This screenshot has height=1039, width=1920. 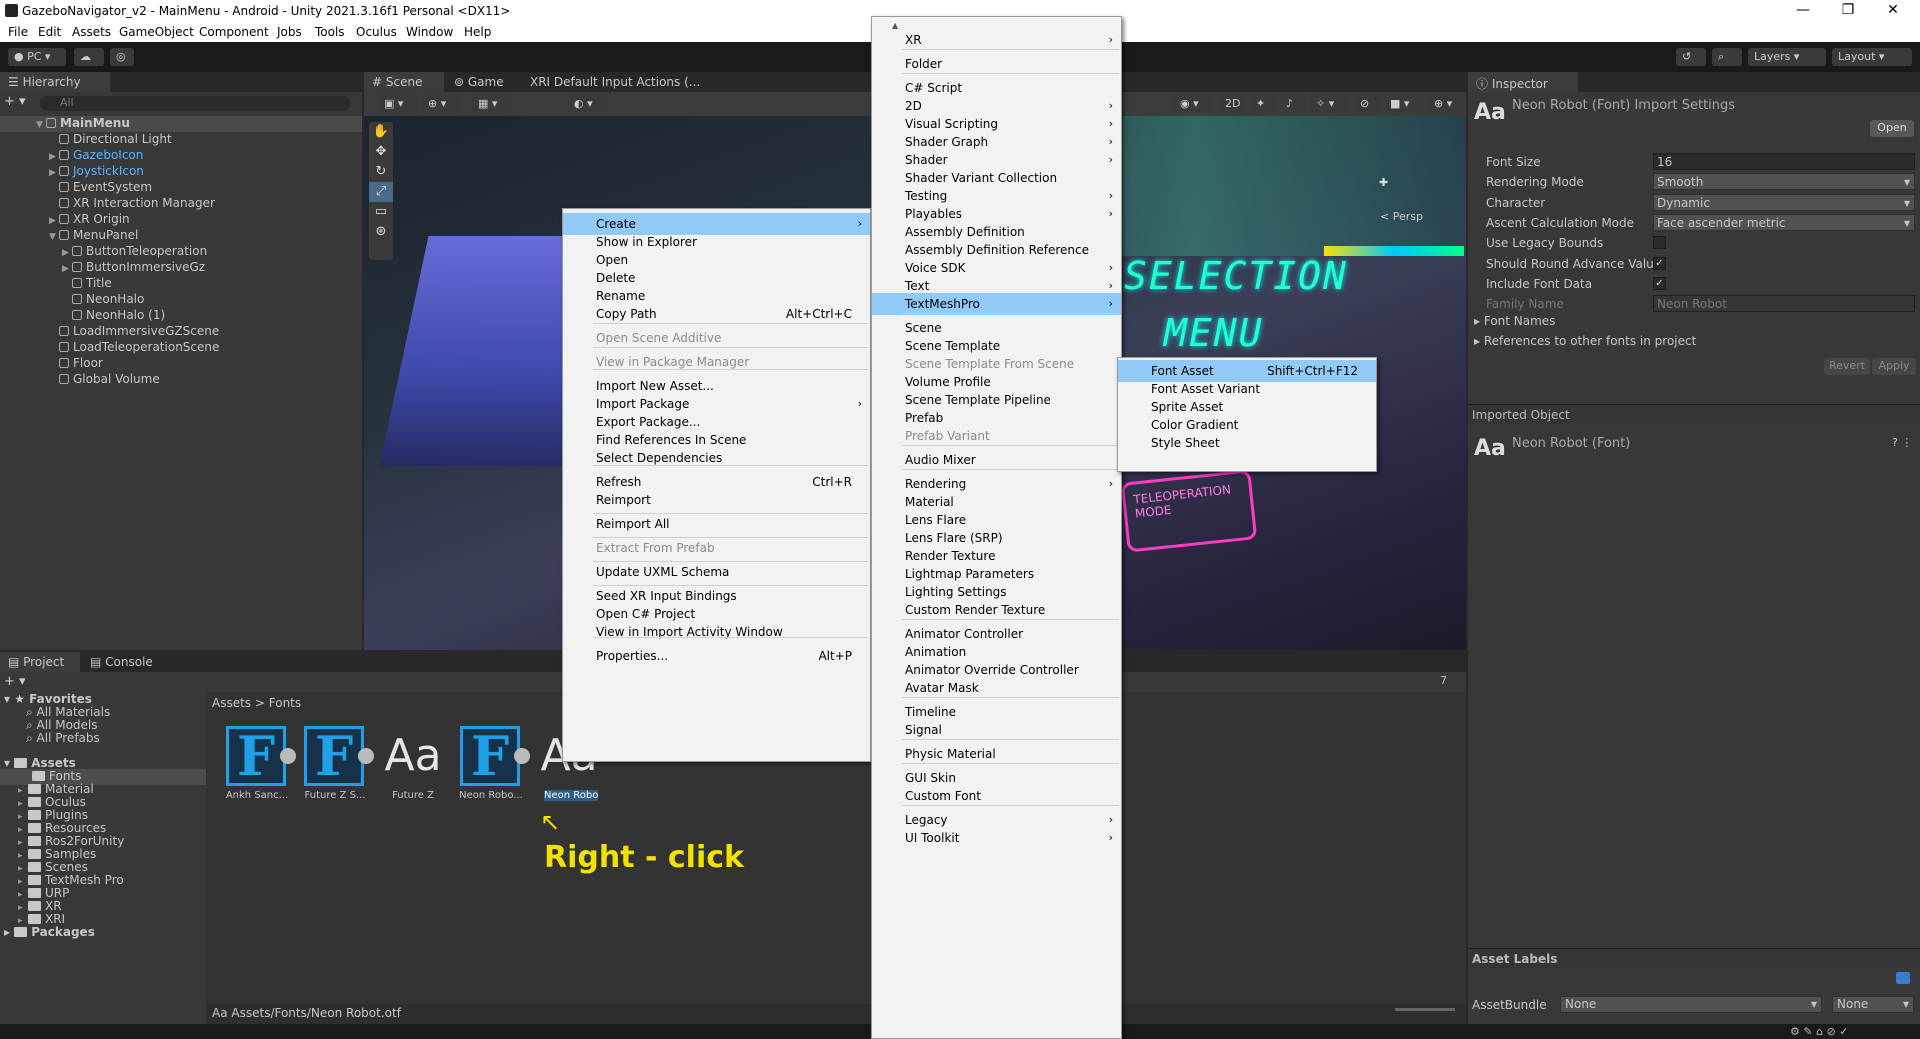 What do you see at coordinates (996, 688) in the screenshot?
I see `create-menu-item: Avatar Mask` at bounding box center [996, 688].